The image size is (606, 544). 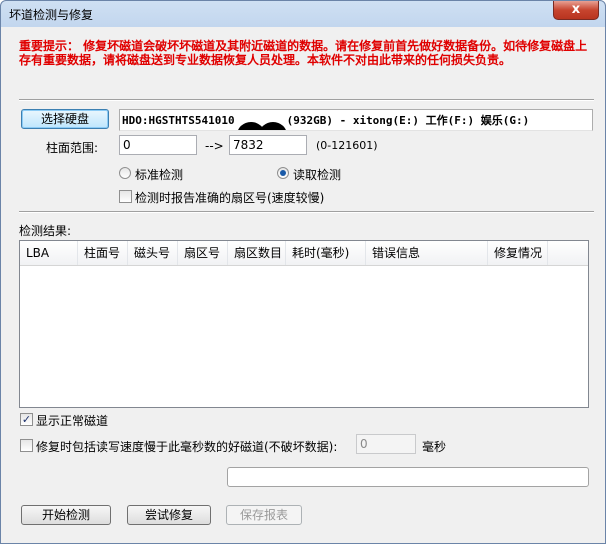 What do you see at coordinates (66, 515) in the screenshot?
I see `start-check-button: 开始检测` at bounding box center [66, 515].